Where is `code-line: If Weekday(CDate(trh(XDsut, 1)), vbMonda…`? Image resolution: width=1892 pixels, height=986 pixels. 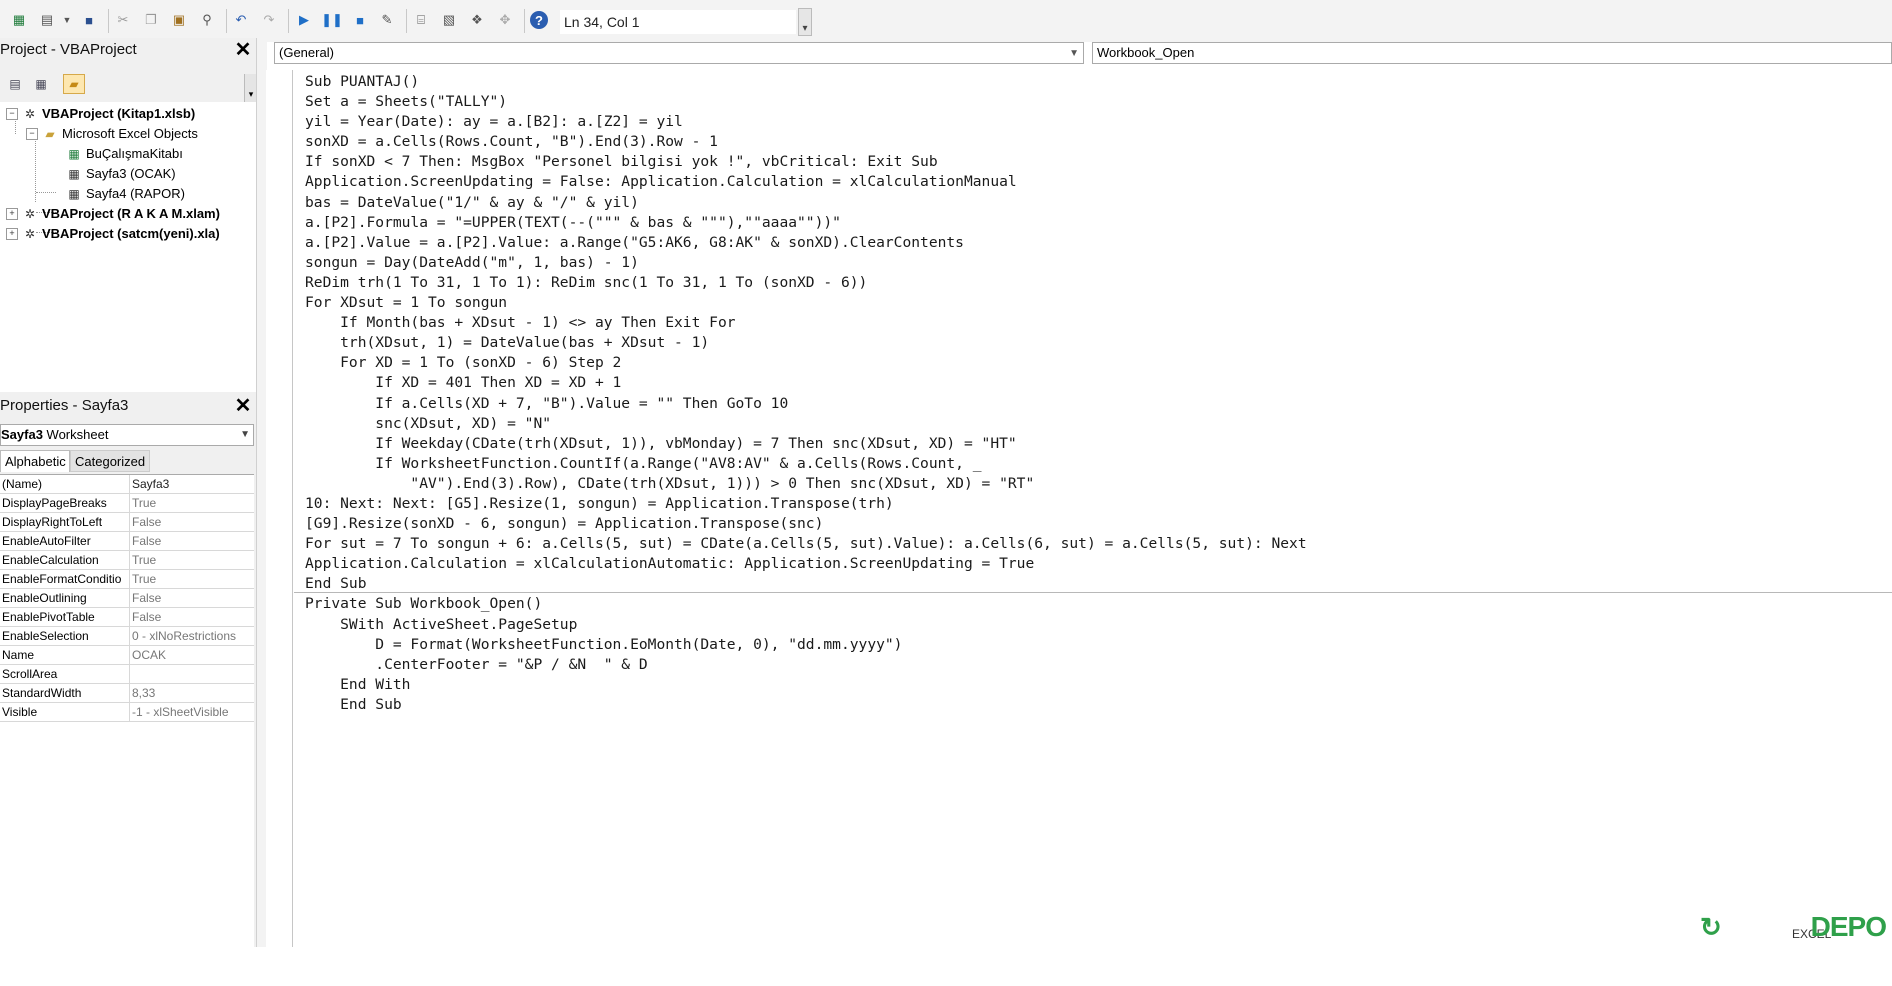
code-line: If Weekday(CDate(trh(XDsut, 1)), vbMonda… is located at coordinates (806, 444).